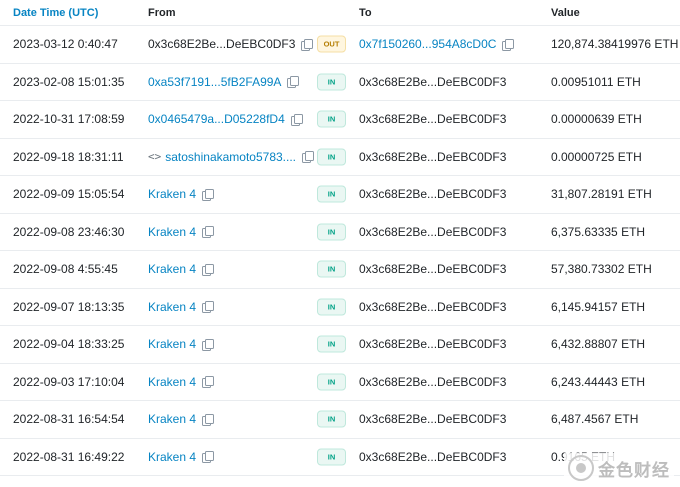 The height and width of the screenshot is (487, 680). I want to click on from-cell: 0xa53f7191...5fB2FA99A, so click(224, 82).